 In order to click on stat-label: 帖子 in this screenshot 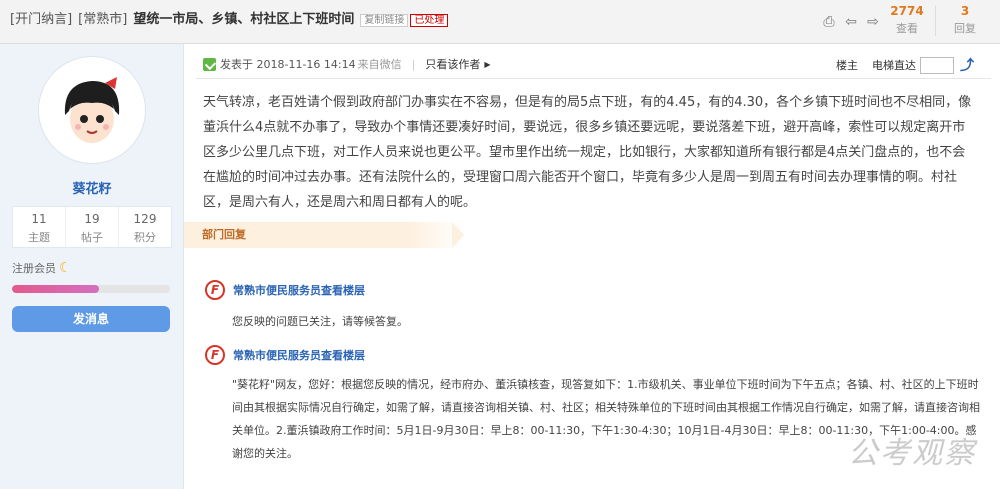, I will do `click(92, 237)`.